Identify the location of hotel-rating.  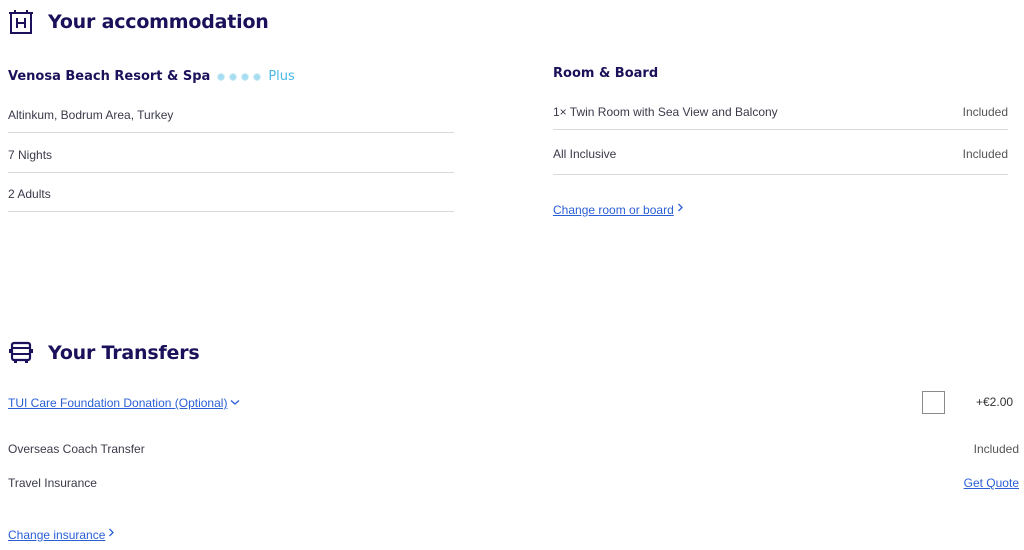
(240, 76).